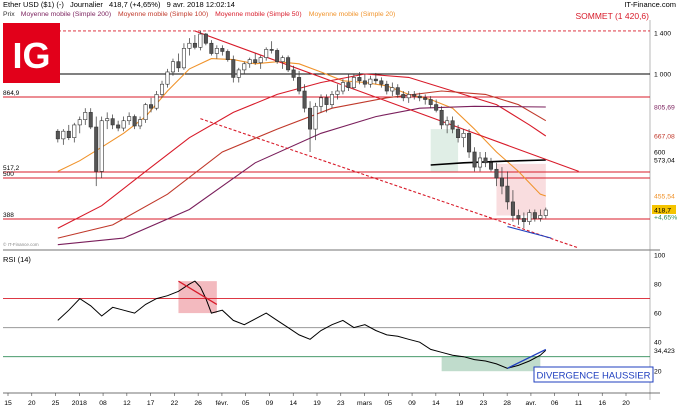 The image size is (680, 409). Describe the element at coordinates (578, 403) in the screenshot. I see `x-tick-label-24: 11` at that location.